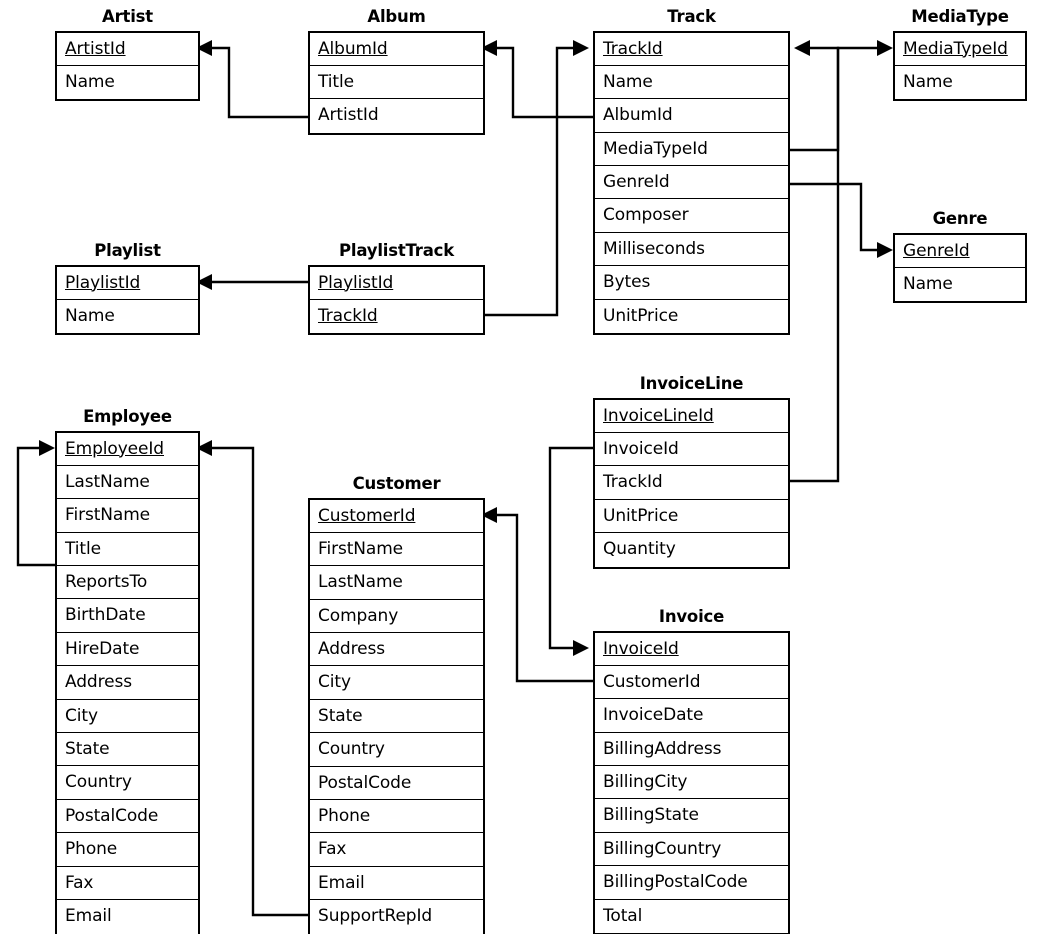 Image resolution: width=1047 pixels, height=934 pixels. I want to click on attribute-employee-city: City, so click(127, 717).